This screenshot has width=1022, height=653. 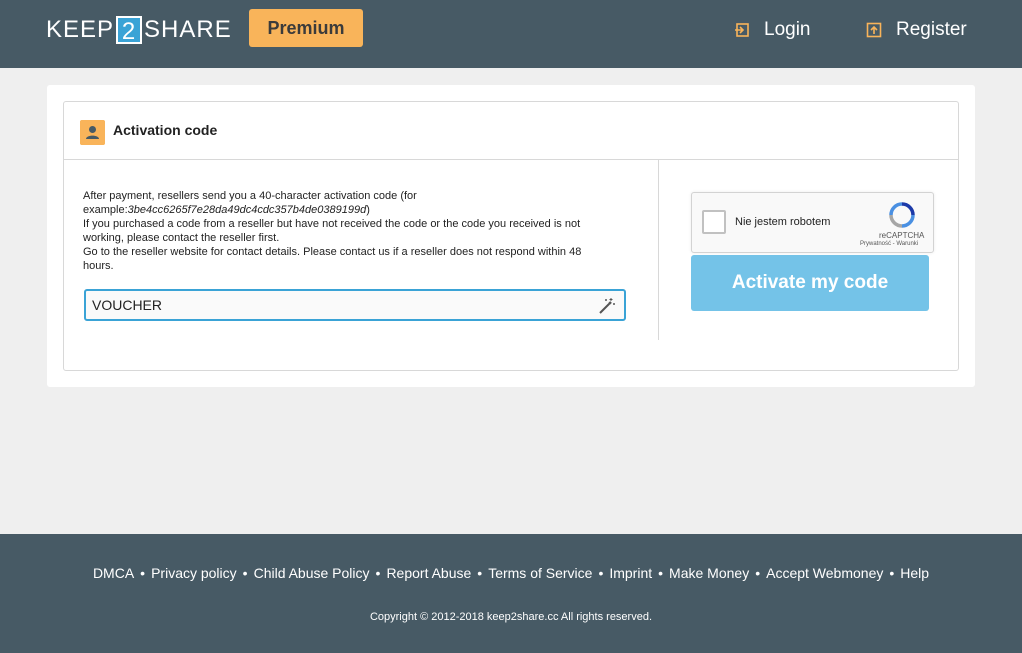 What do you see at coordinates (714, 222) in the screenshot?
I see `recaptcha-checkbox` at bounding box center [714, 222].